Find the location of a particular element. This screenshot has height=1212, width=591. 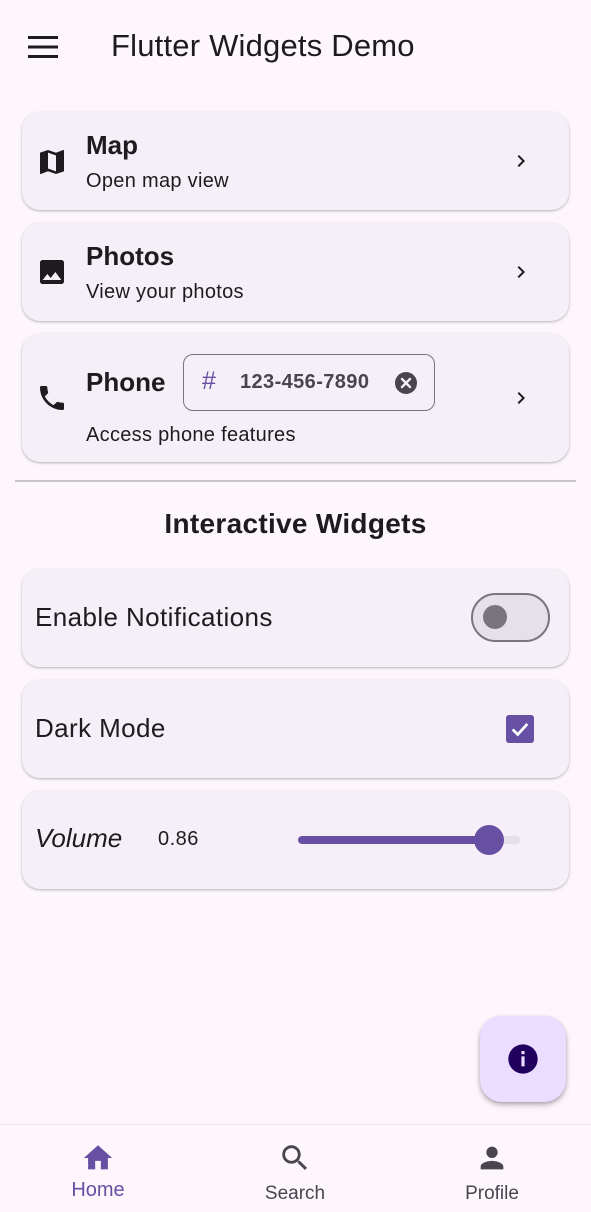

slider-active-track is located at coordinates (393, 840).